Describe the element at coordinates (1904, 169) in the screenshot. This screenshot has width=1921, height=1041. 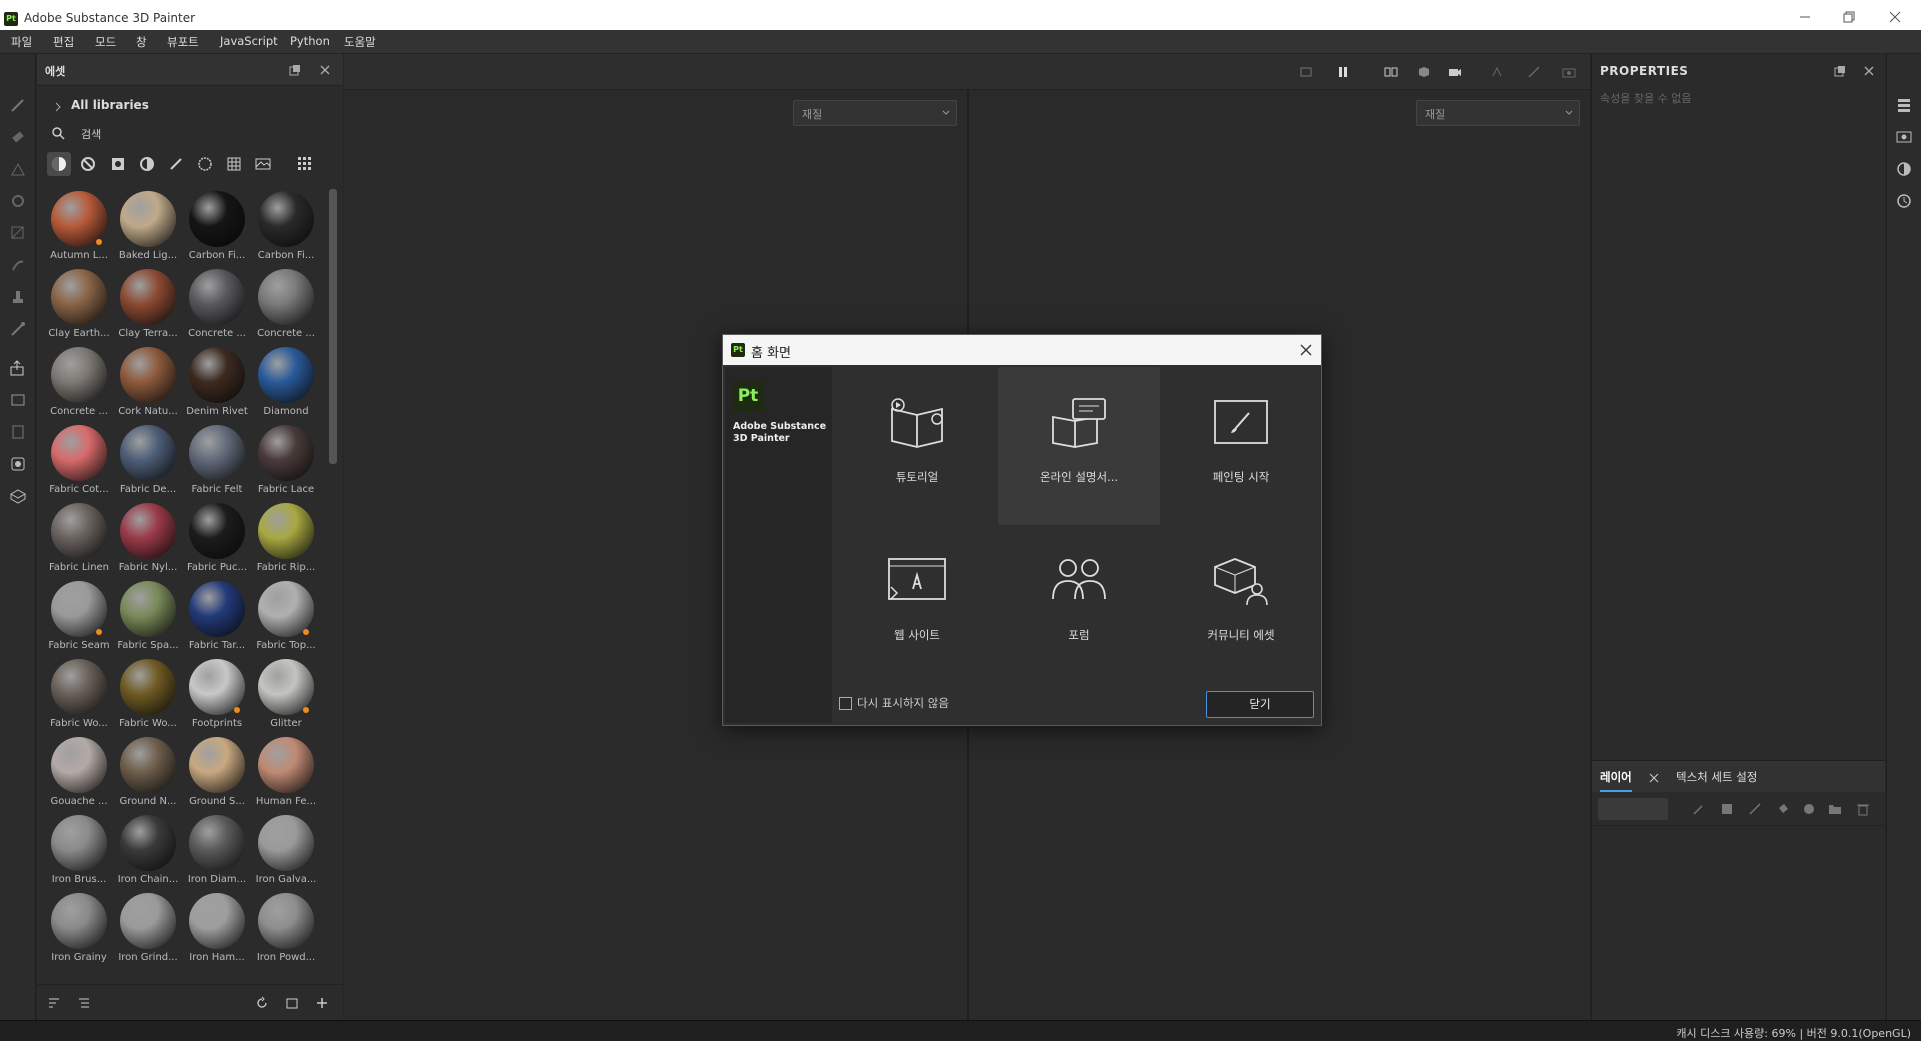
I see `shader-settings-icon` at that location.